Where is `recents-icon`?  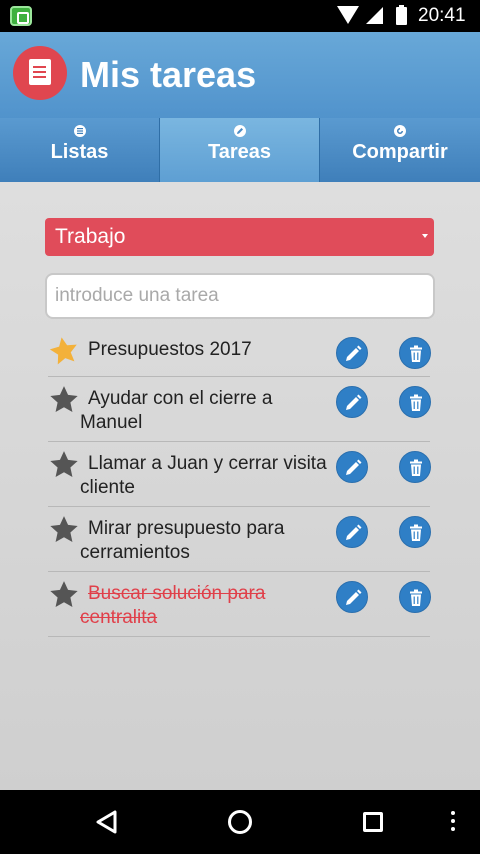
recents-icon is located at coordinates (373, 822).